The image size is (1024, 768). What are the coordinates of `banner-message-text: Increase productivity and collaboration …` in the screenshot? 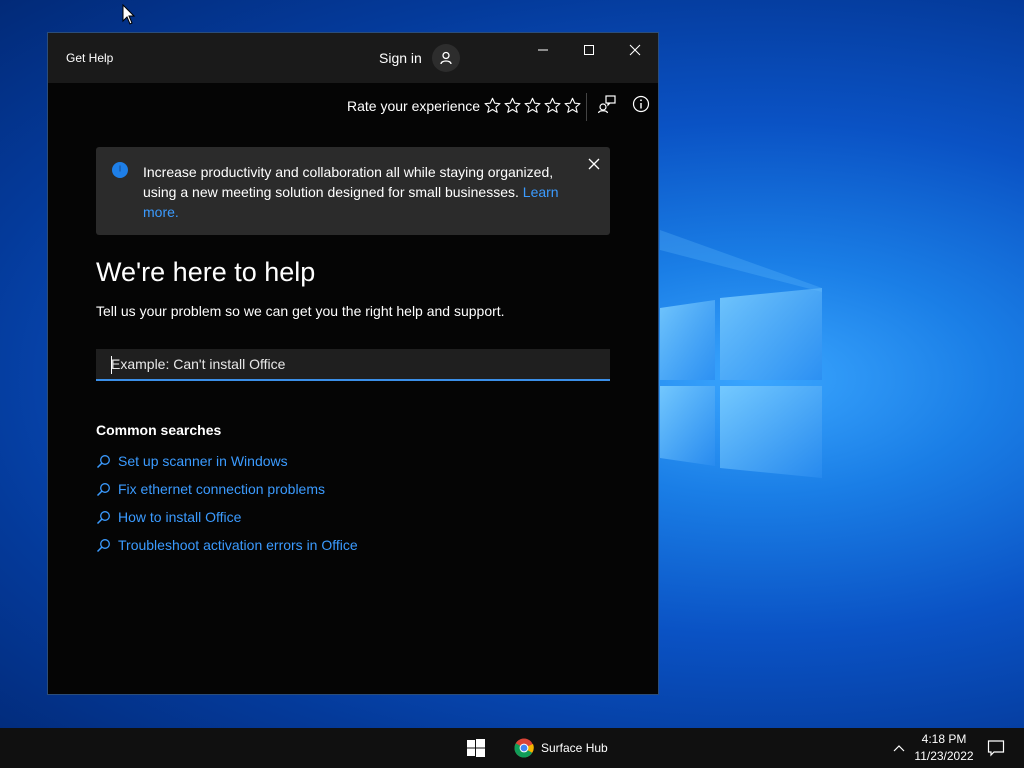 It's located at (348, 182).